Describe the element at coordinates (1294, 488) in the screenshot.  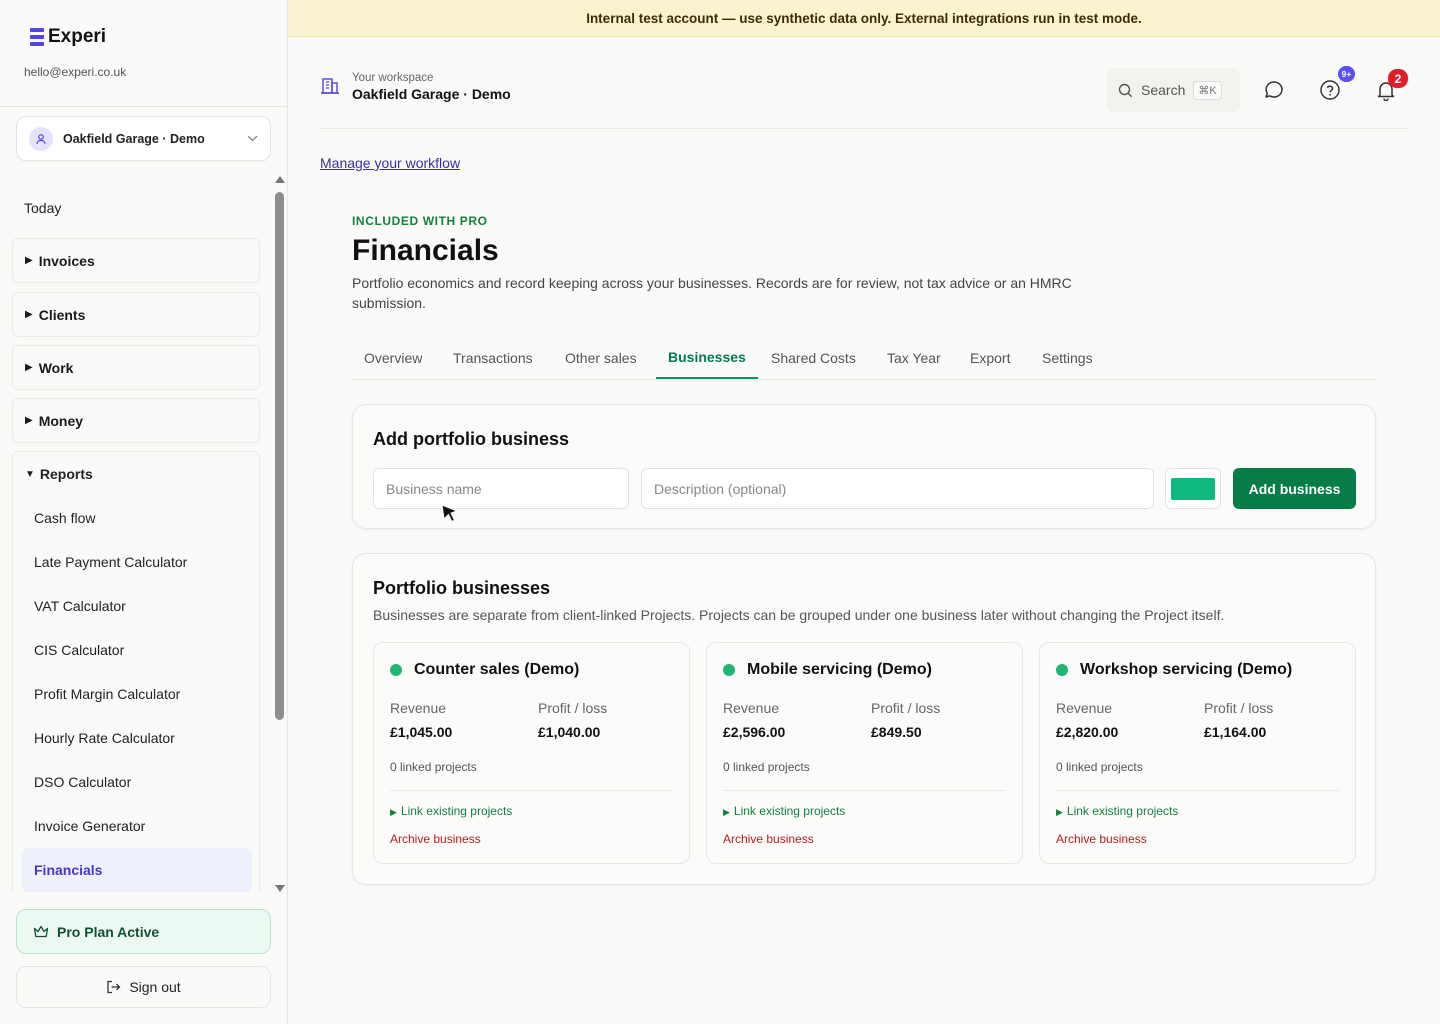
I see `add-business-button: Add business` at that location.